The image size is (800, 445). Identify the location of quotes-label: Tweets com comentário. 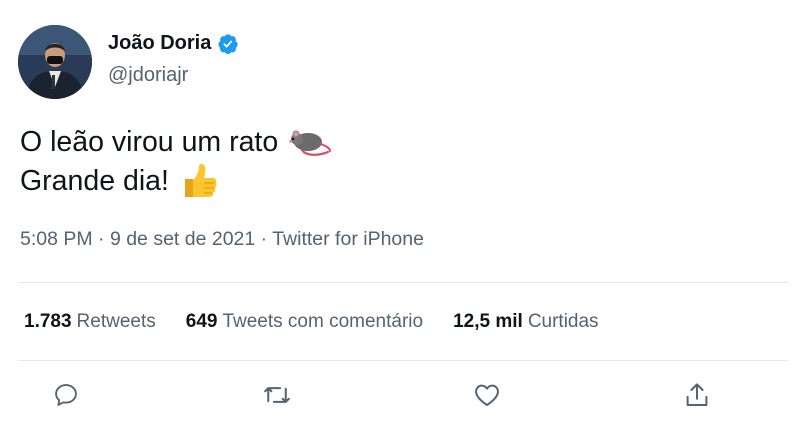
(323, 321).